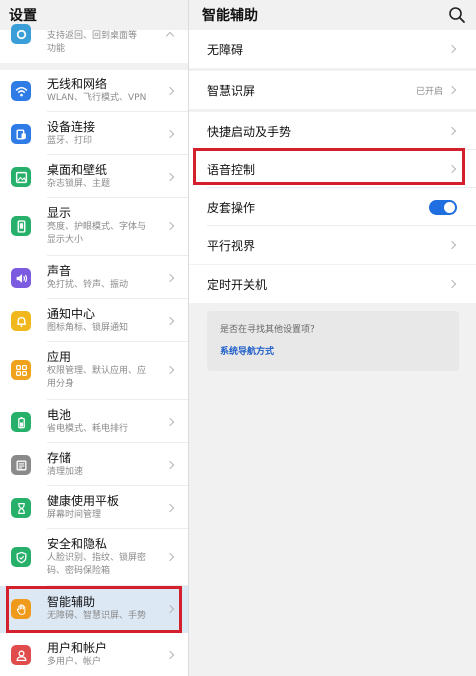  I want to click on sidebar-item-sub: 亮度、护眼模式、字体与, so click(97, 227).